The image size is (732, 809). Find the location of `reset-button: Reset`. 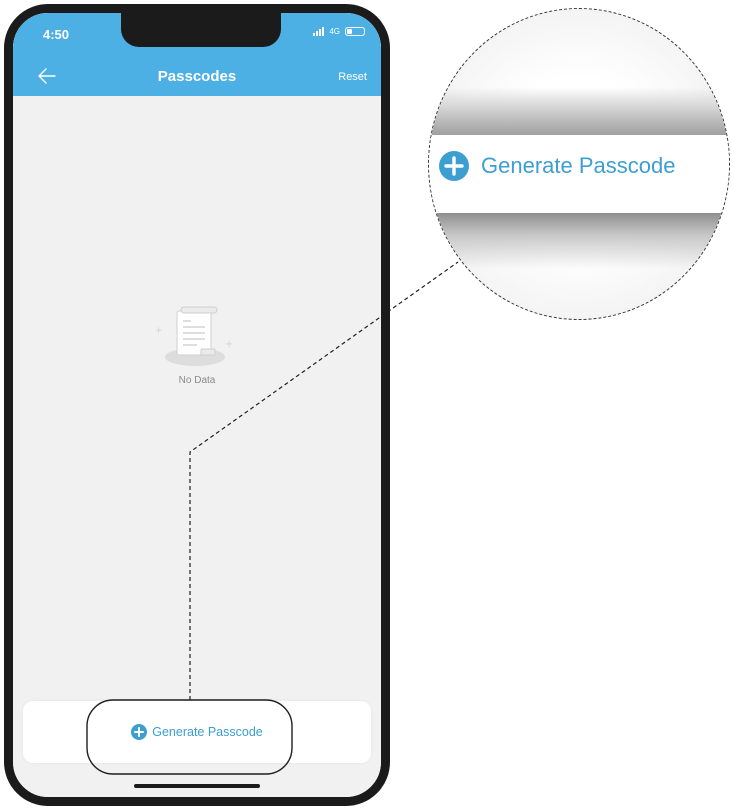

reset-button: Reset is located at coordinates (352, 77).